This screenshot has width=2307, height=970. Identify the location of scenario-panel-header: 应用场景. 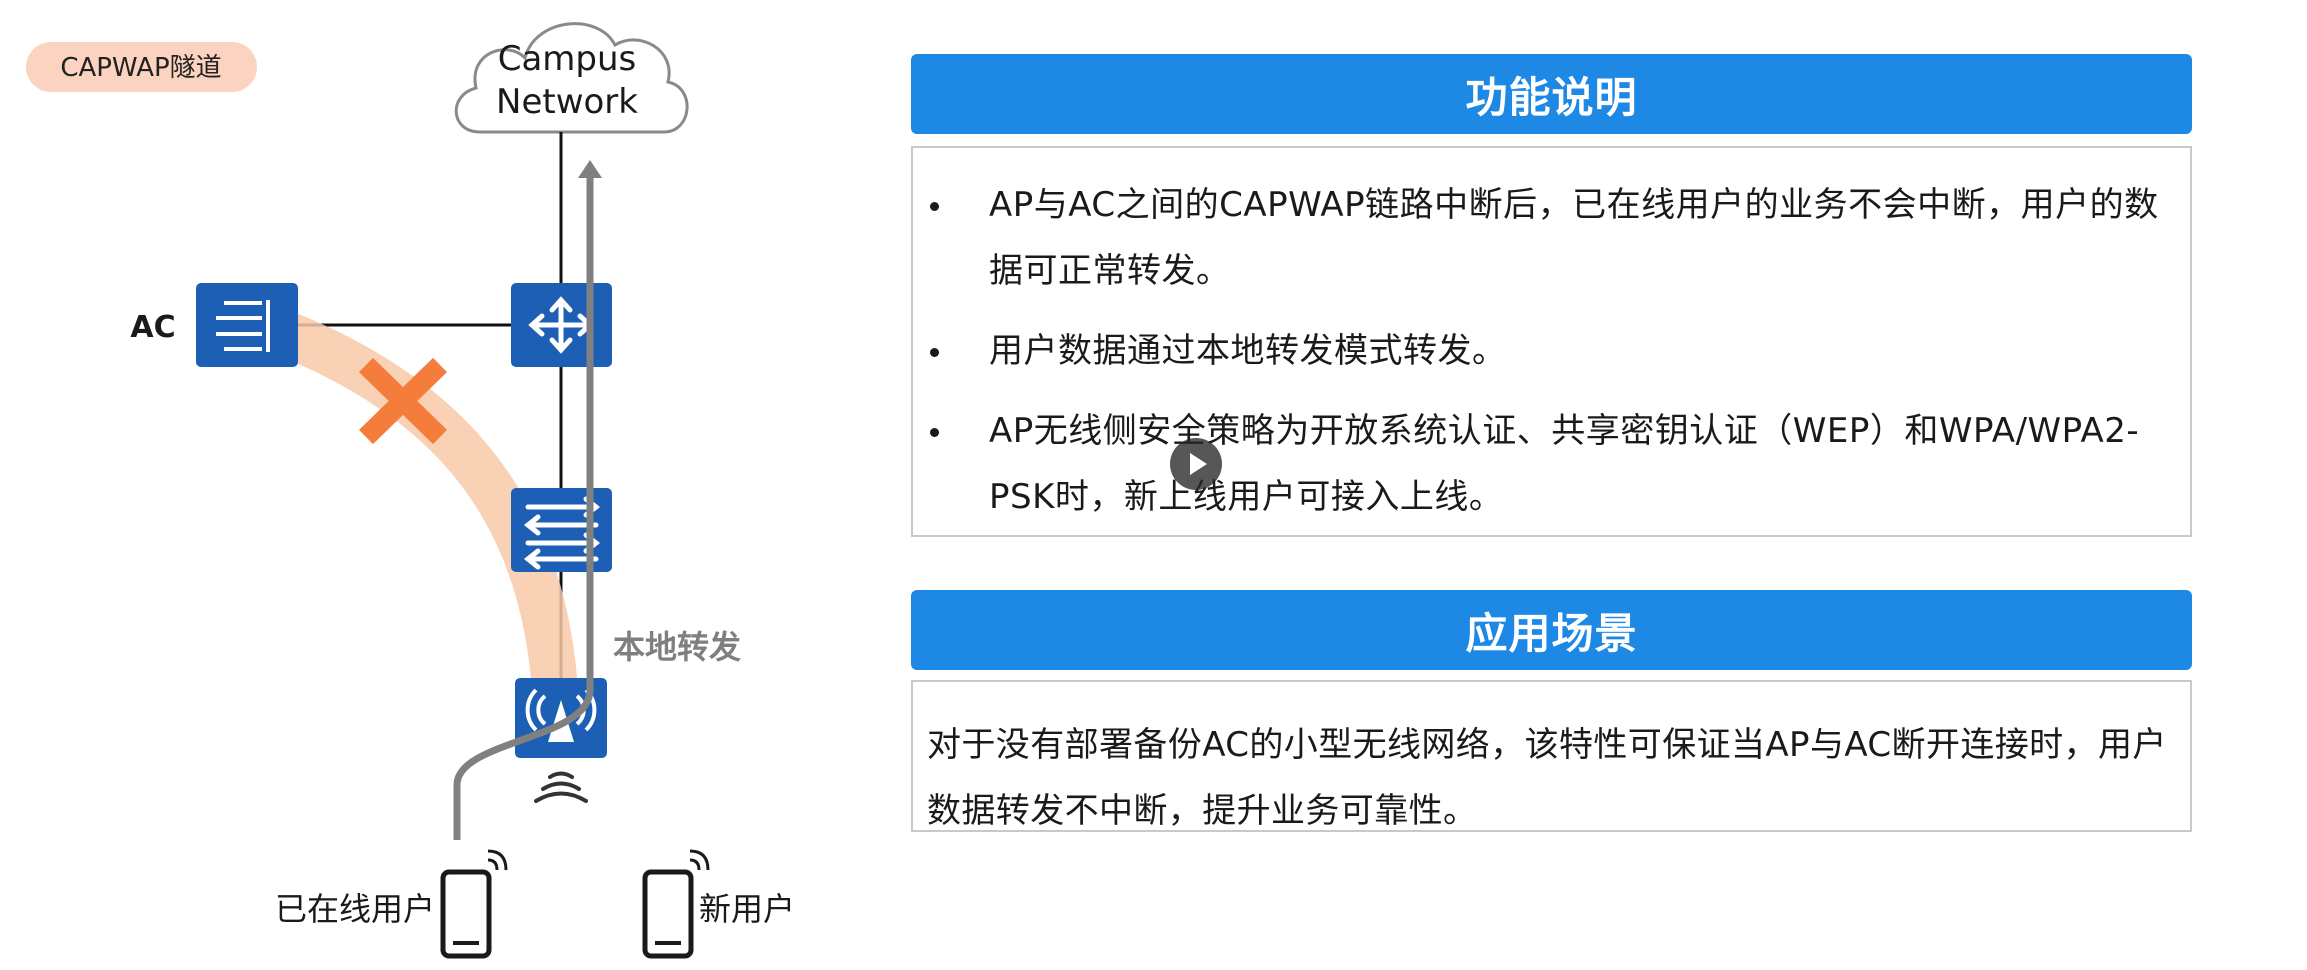
(1551, 630).